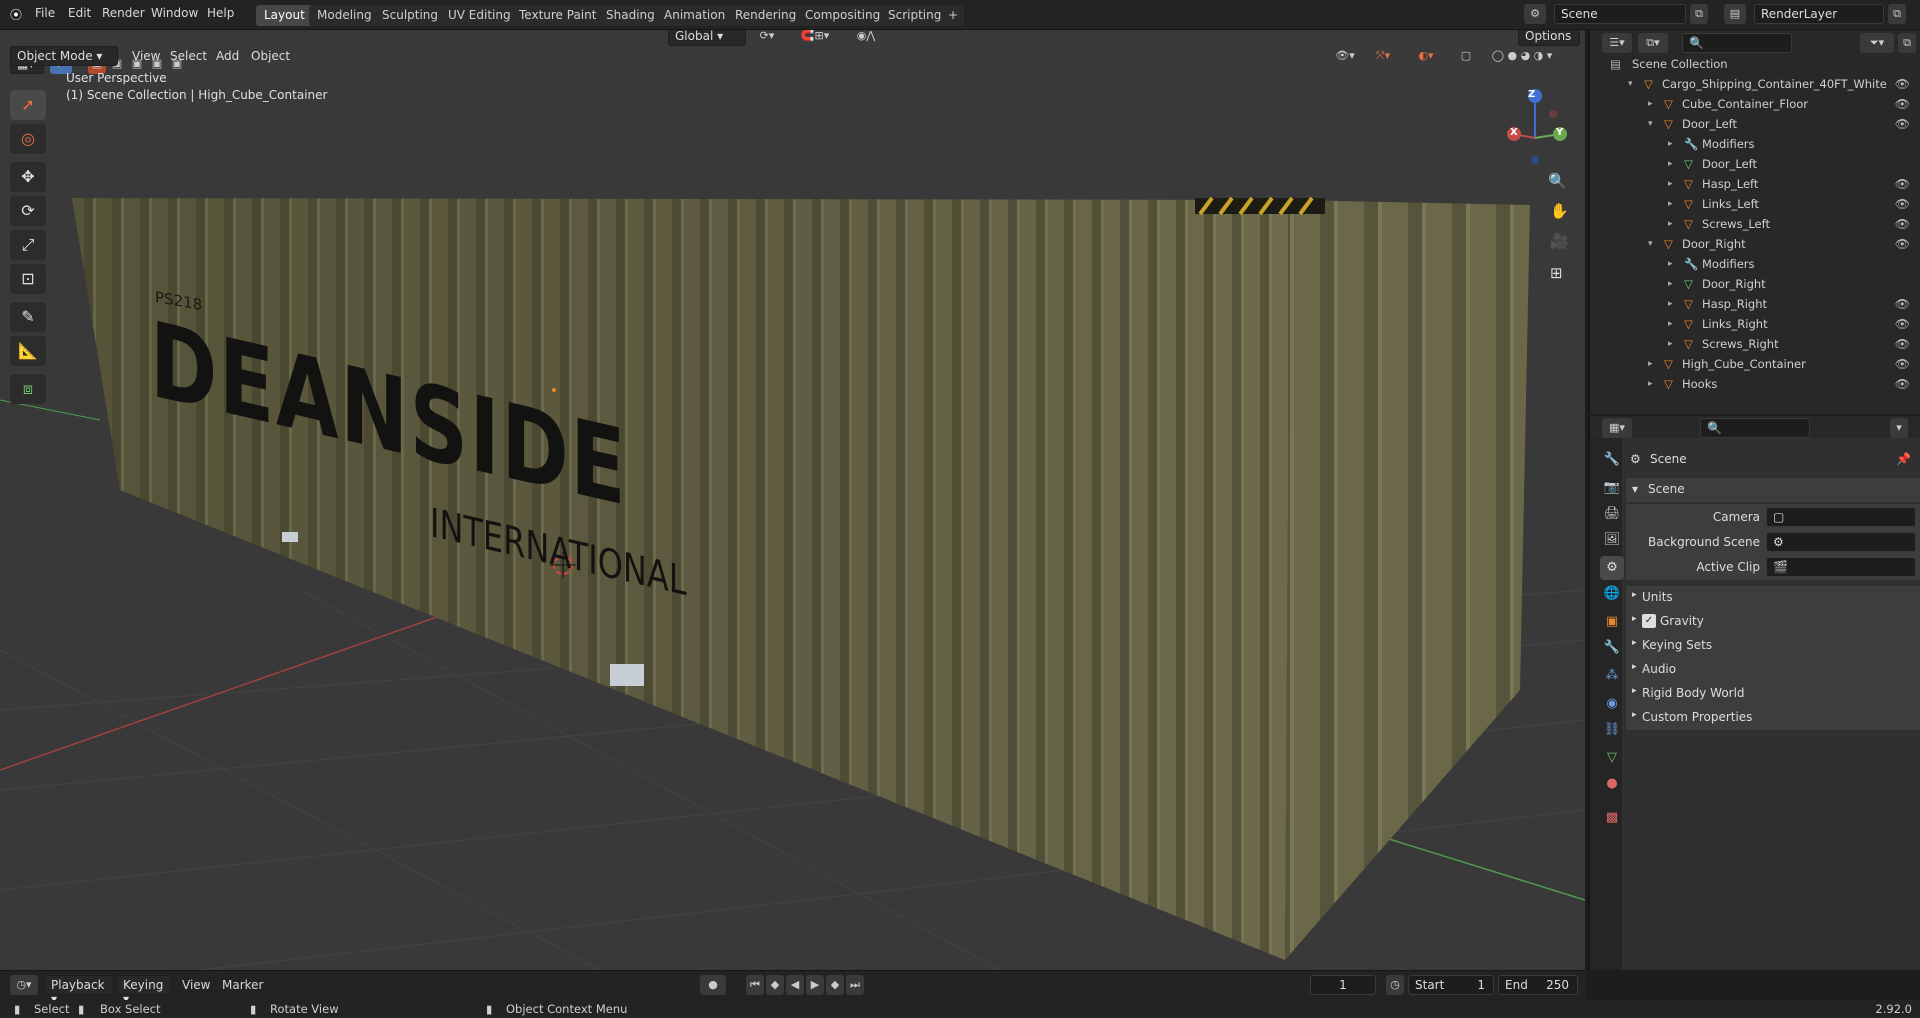  I want to click on jump-start-icon: ⏮, so click(755, 985).